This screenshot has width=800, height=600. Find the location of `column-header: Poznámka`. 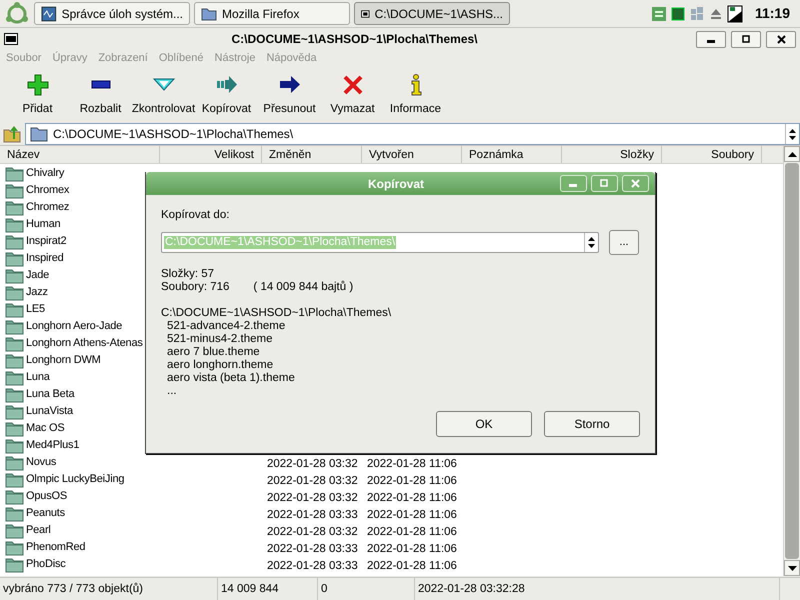

column-header: Poznámka is located at coordinates (512, 154).